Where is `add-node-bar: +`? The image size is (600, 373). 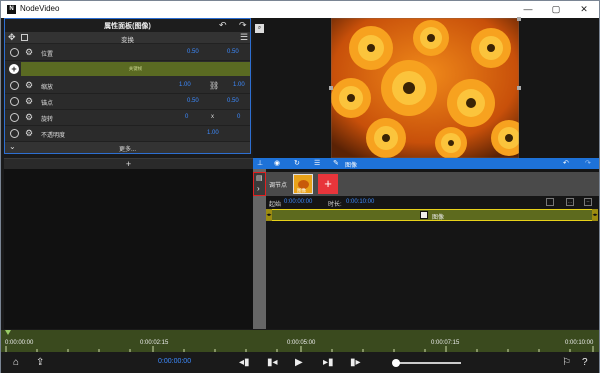 add-node-bar: + is located at coordinates (128, 163).